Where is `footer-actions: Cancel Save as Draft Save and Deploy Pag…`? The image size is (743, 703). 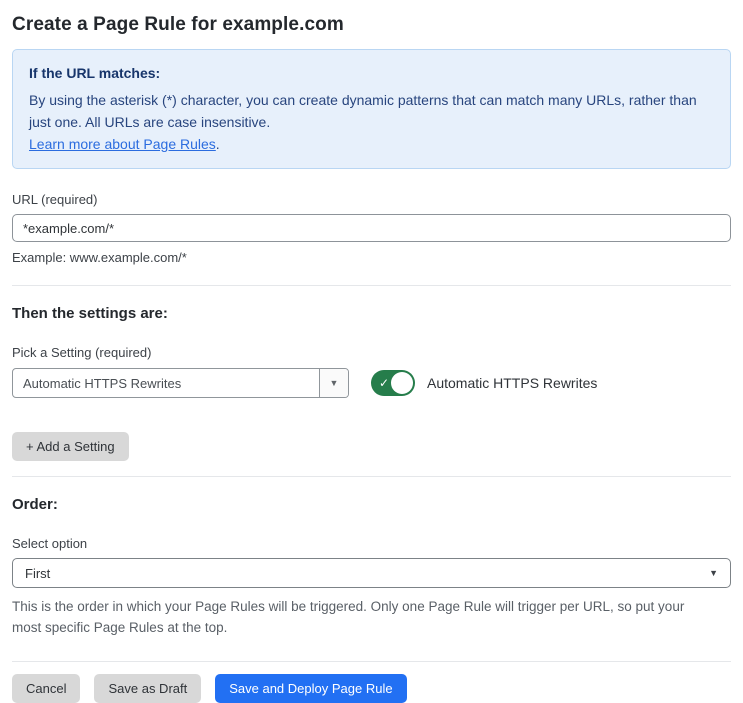
footer-actions: Cancel Save as Draft Save and Deploy Pag… is located at coordinates (371, 688).